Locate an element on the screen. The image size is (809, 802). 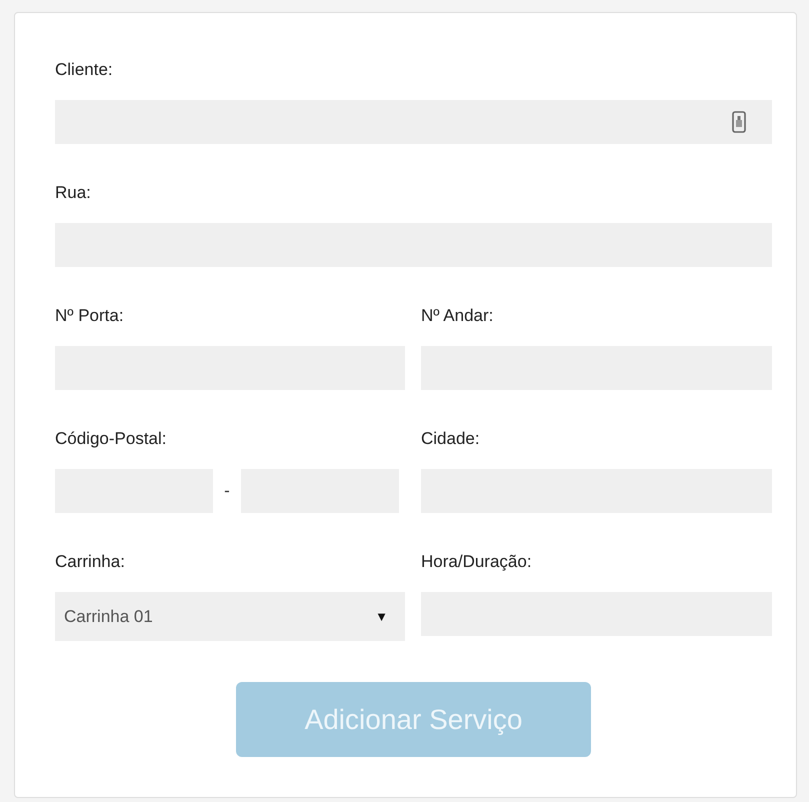
client-field is located at coordinates (413, 122).